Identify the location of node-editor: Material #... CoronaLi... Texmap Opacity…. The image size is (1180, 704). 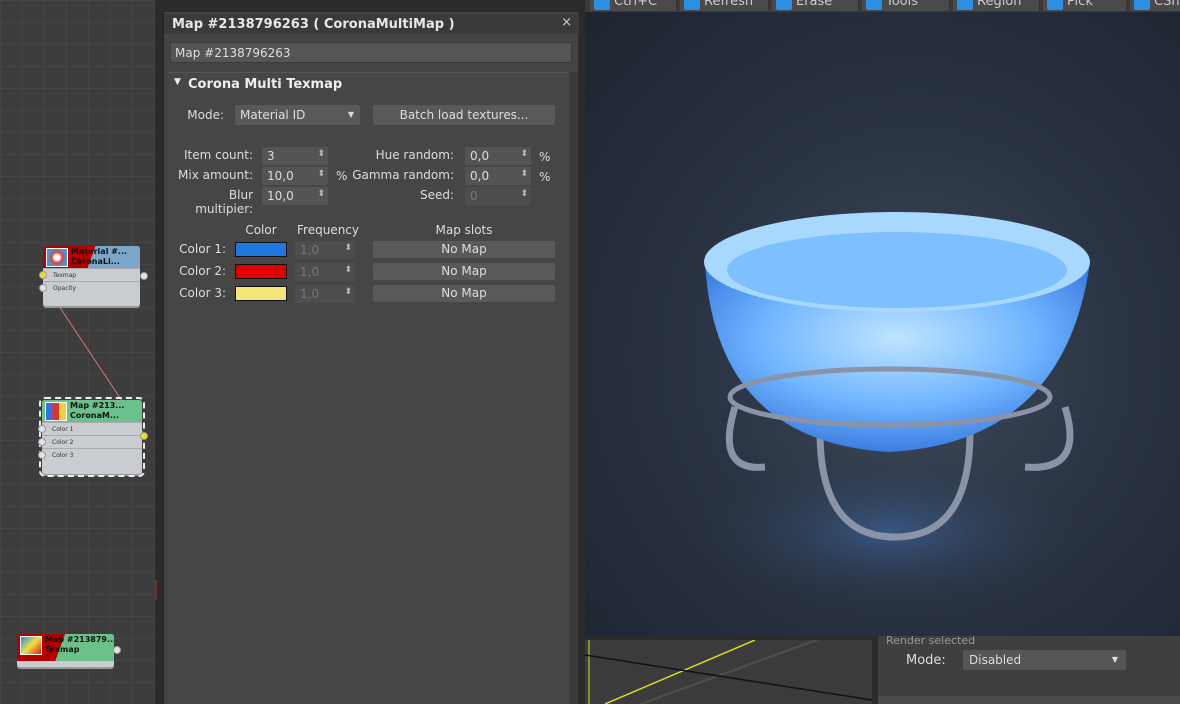
(79, 352).